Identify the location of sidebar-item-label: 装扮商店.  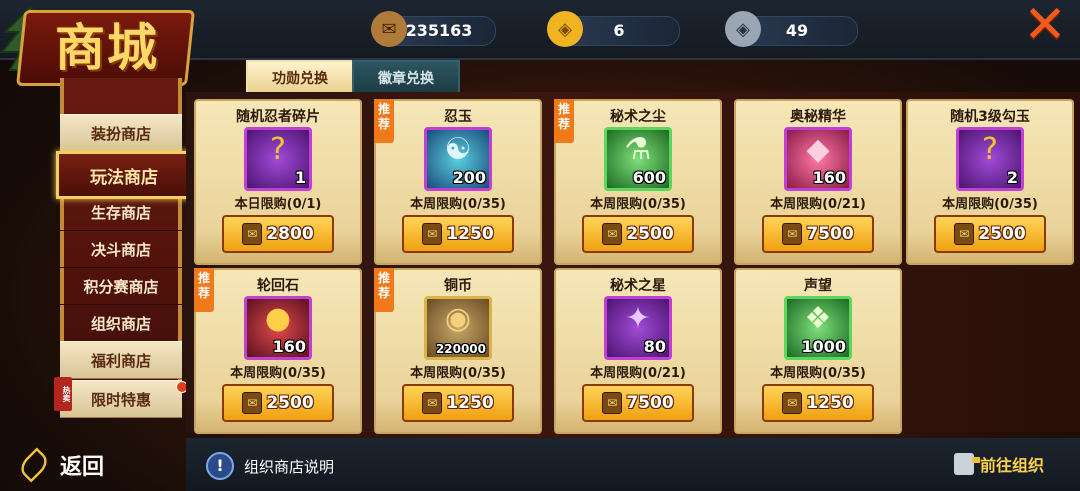
(120, 133).